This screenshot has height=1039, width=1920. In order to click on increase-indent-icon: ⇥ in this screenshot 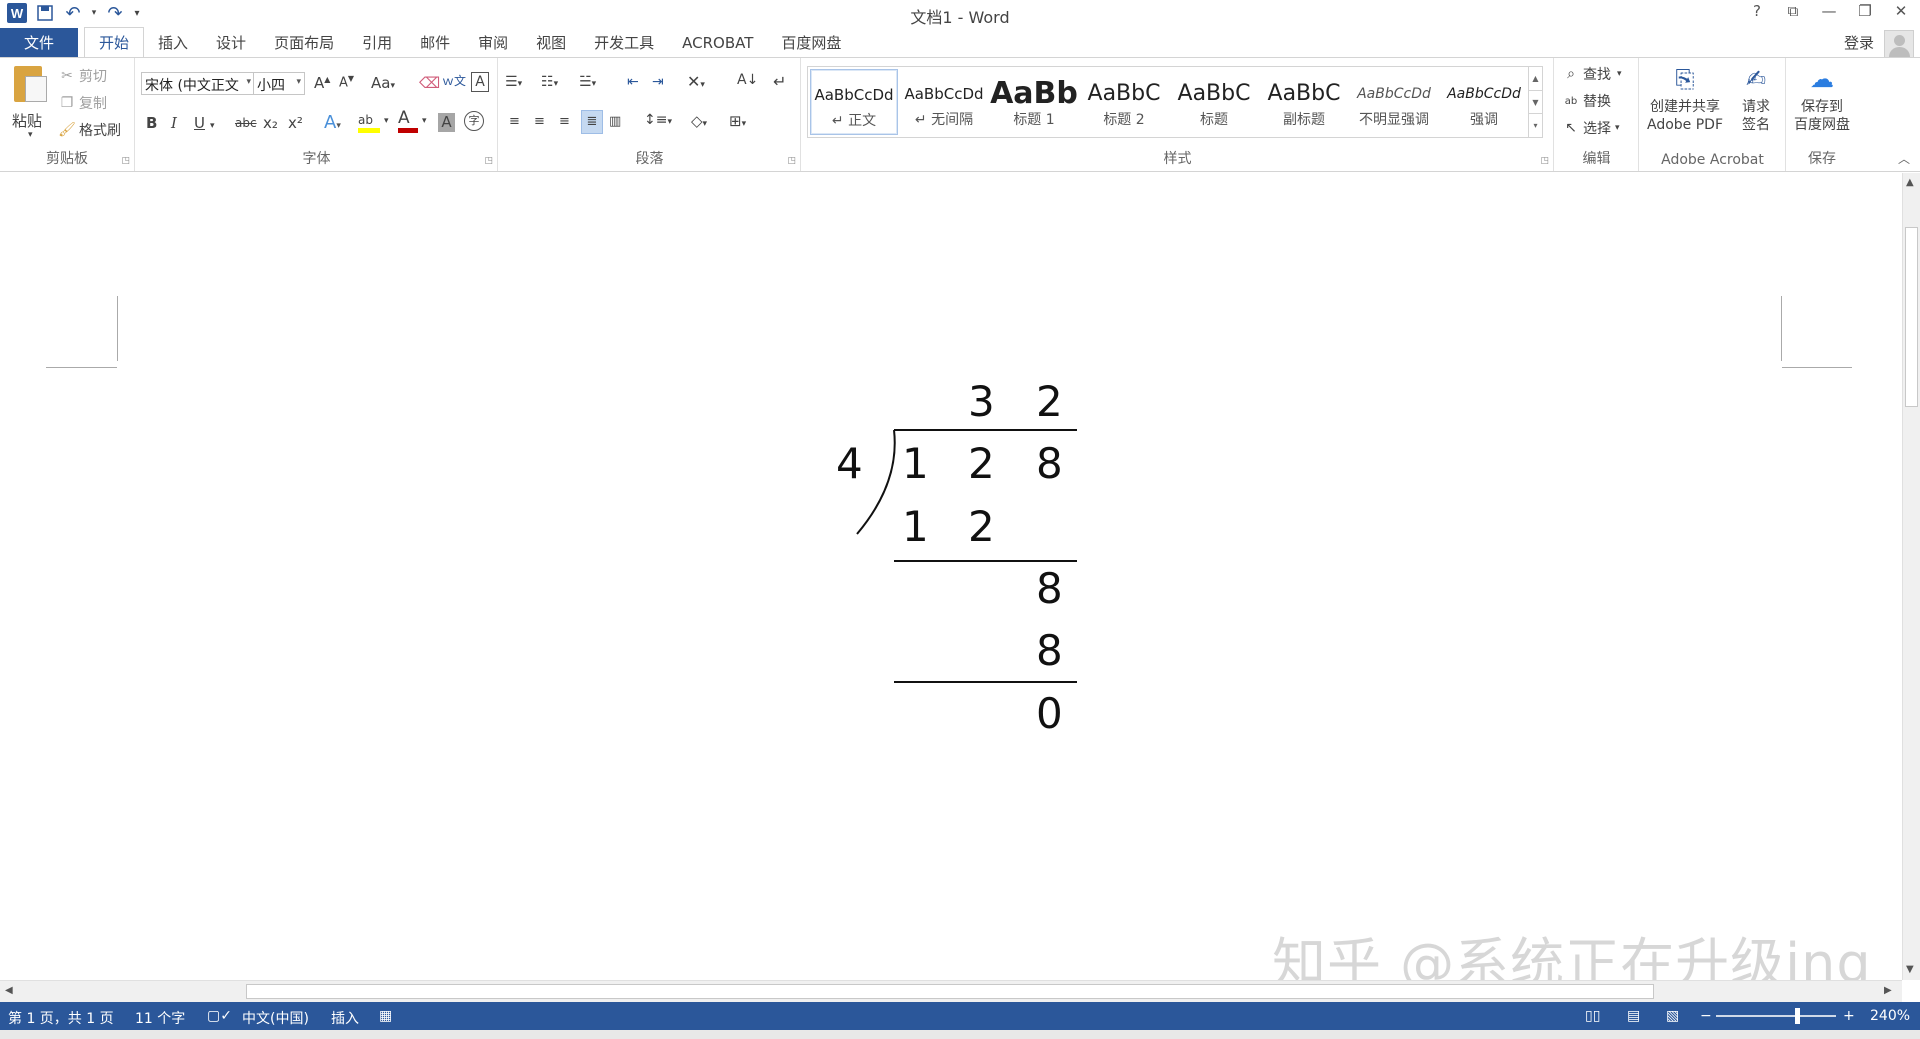, I will do `click(658, 82)`.